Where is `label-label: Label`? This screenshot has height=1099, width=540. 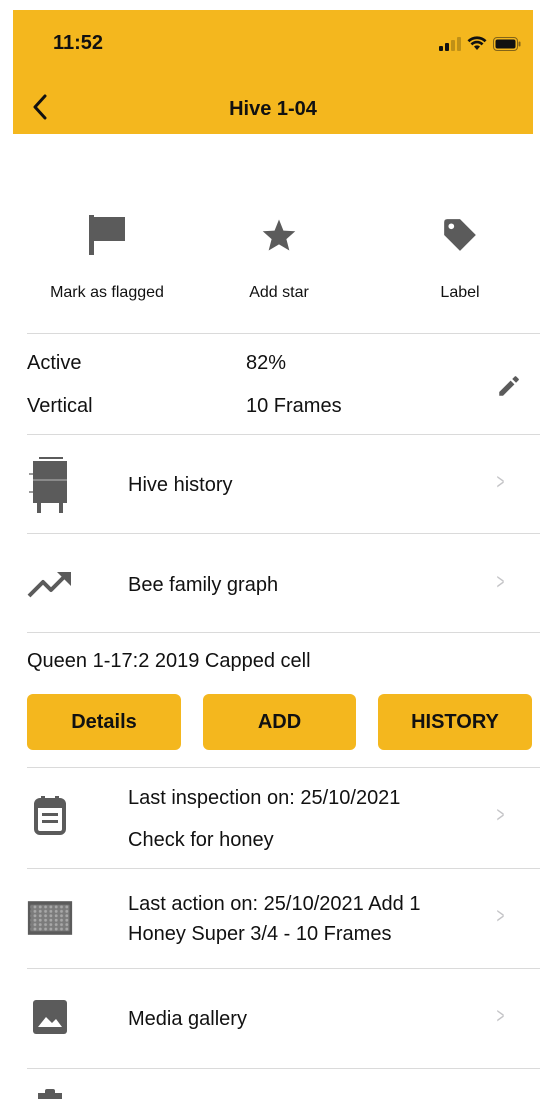
label-label: Label is located at coordinates (460, 292).